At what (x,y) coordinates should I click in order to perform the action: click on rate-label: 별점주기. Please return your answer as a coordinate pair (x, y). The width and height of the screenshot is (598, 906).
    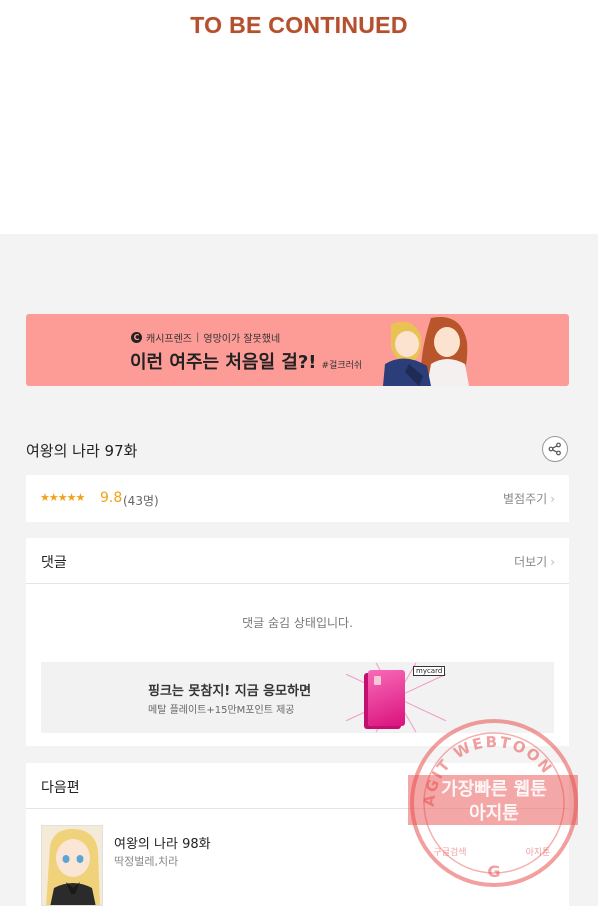
    Looking at the image, I should click on (525, 499).